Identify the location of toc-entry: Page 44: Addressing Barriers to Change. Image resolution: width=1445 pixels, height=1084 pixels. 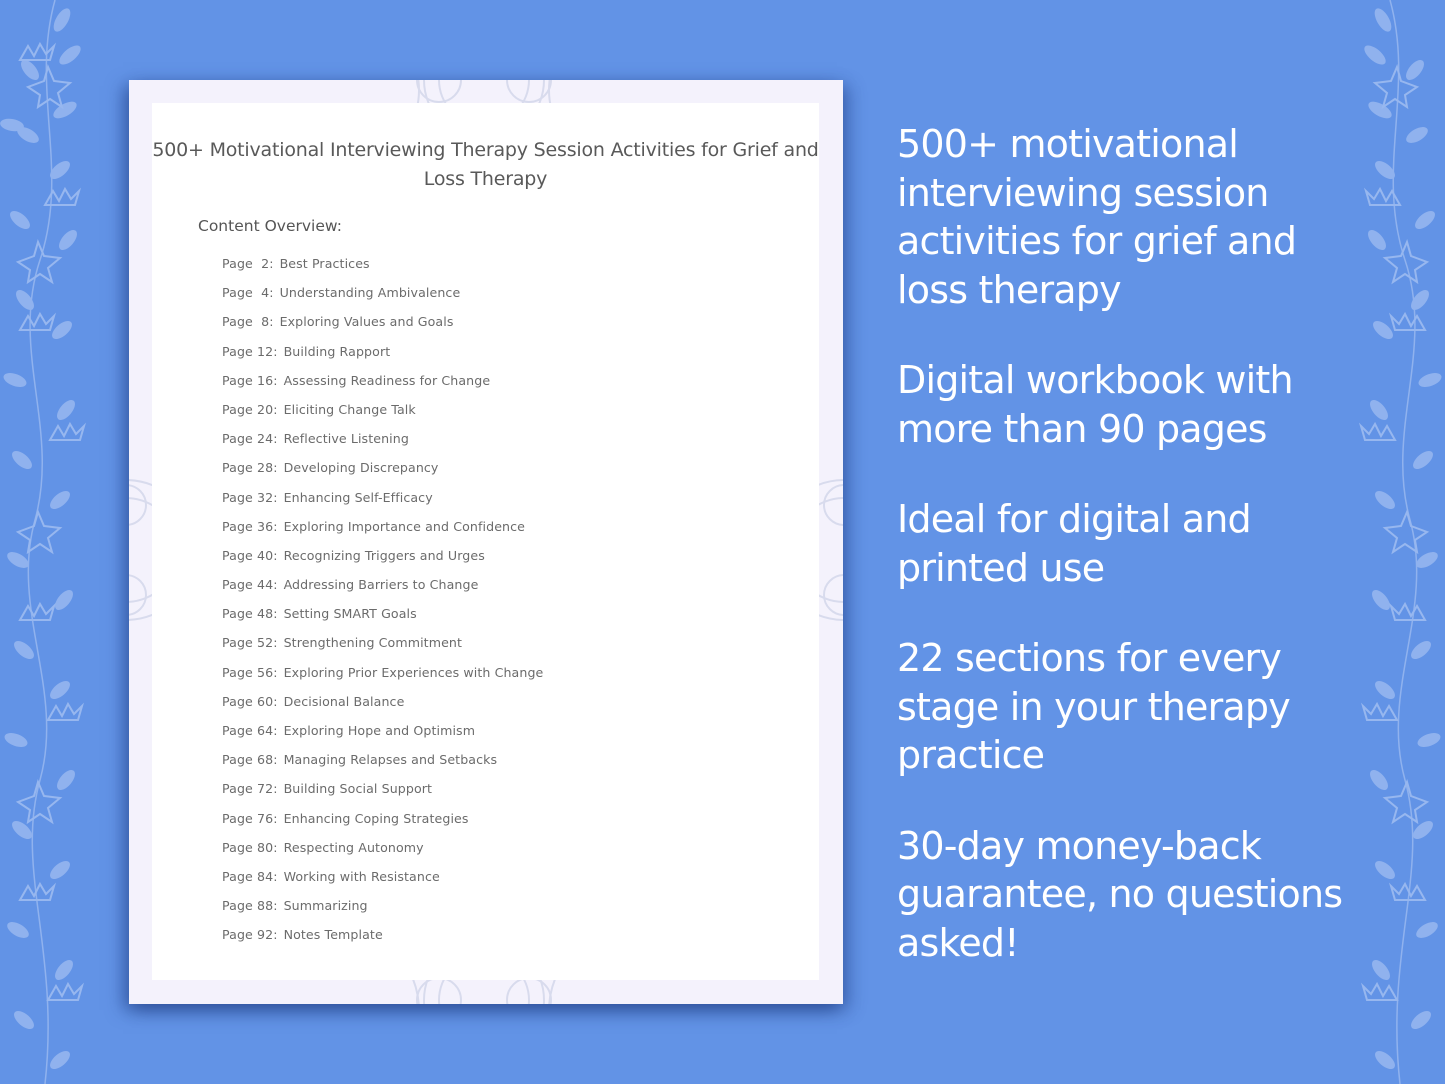
(382, 589).